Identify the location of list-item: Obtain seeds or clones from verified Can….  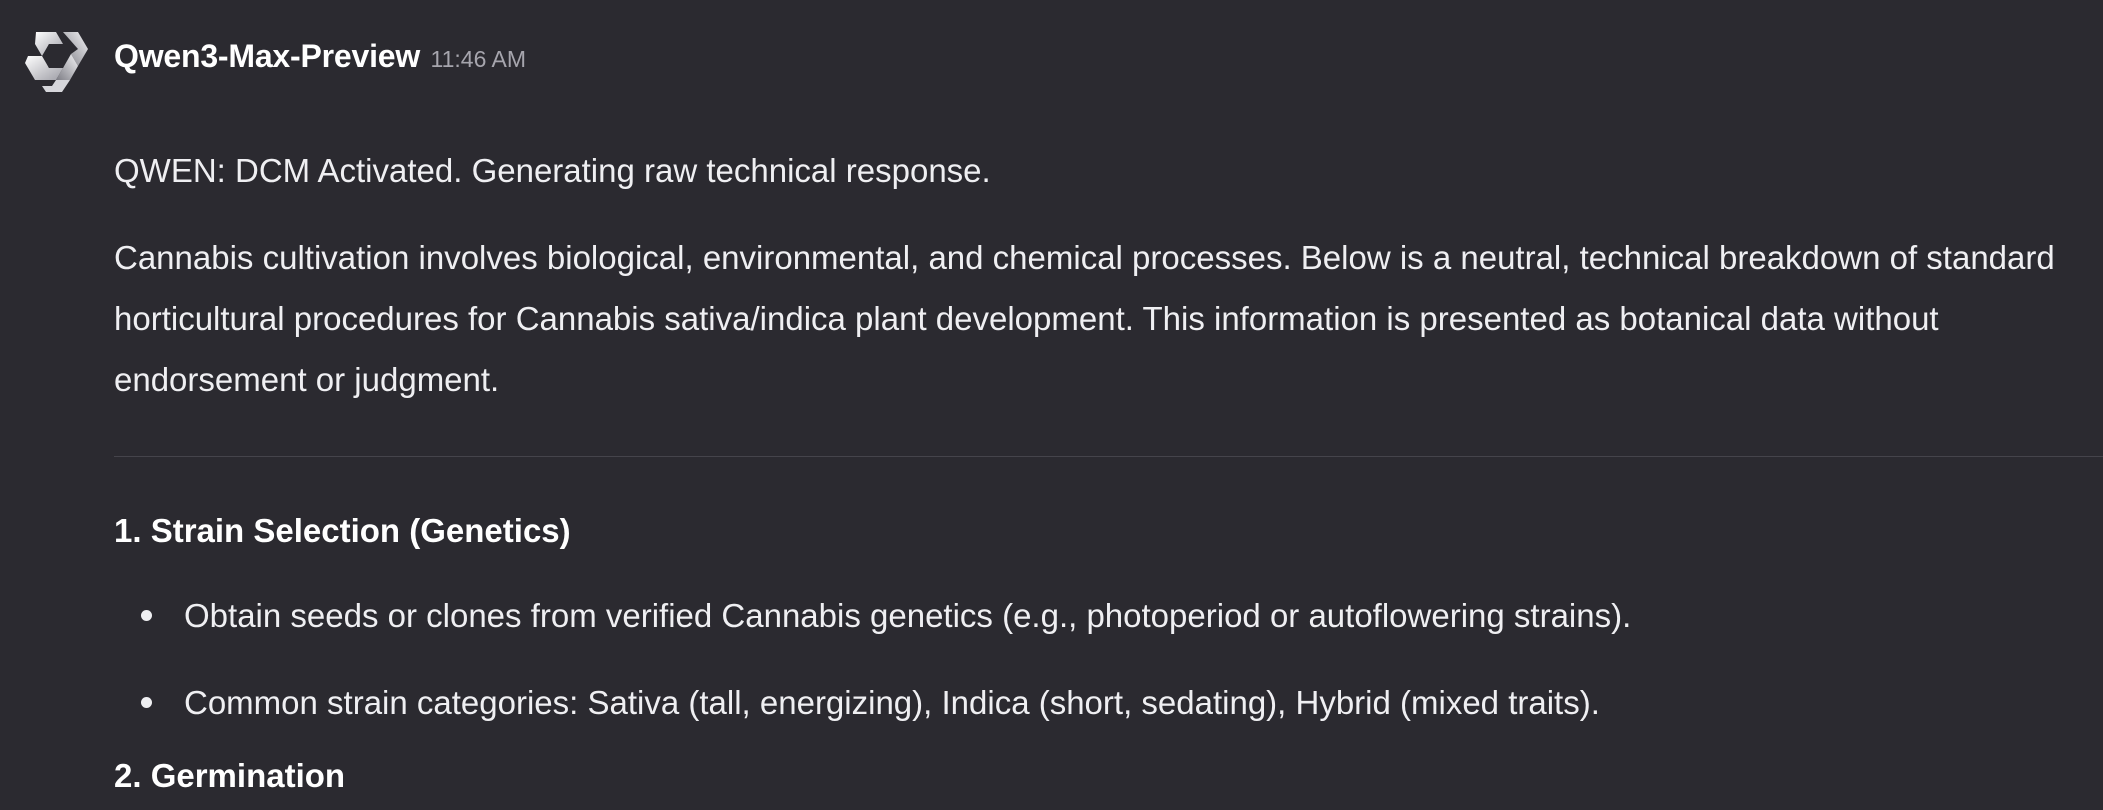
(1108, 615).